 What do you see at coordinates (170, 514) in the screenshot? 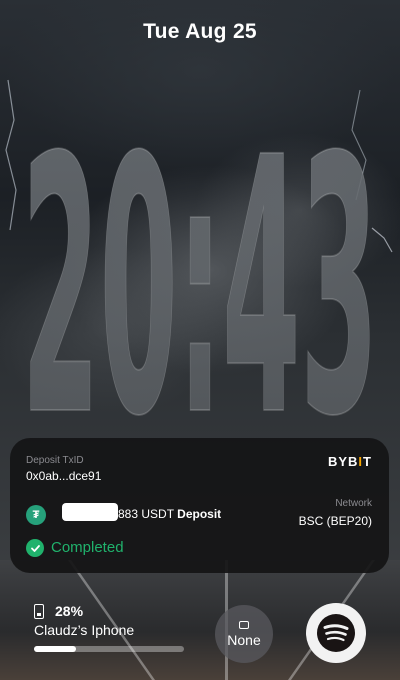
I see `deposit-amount: 883 USDT Deposit` at bounding box center [170, 514].